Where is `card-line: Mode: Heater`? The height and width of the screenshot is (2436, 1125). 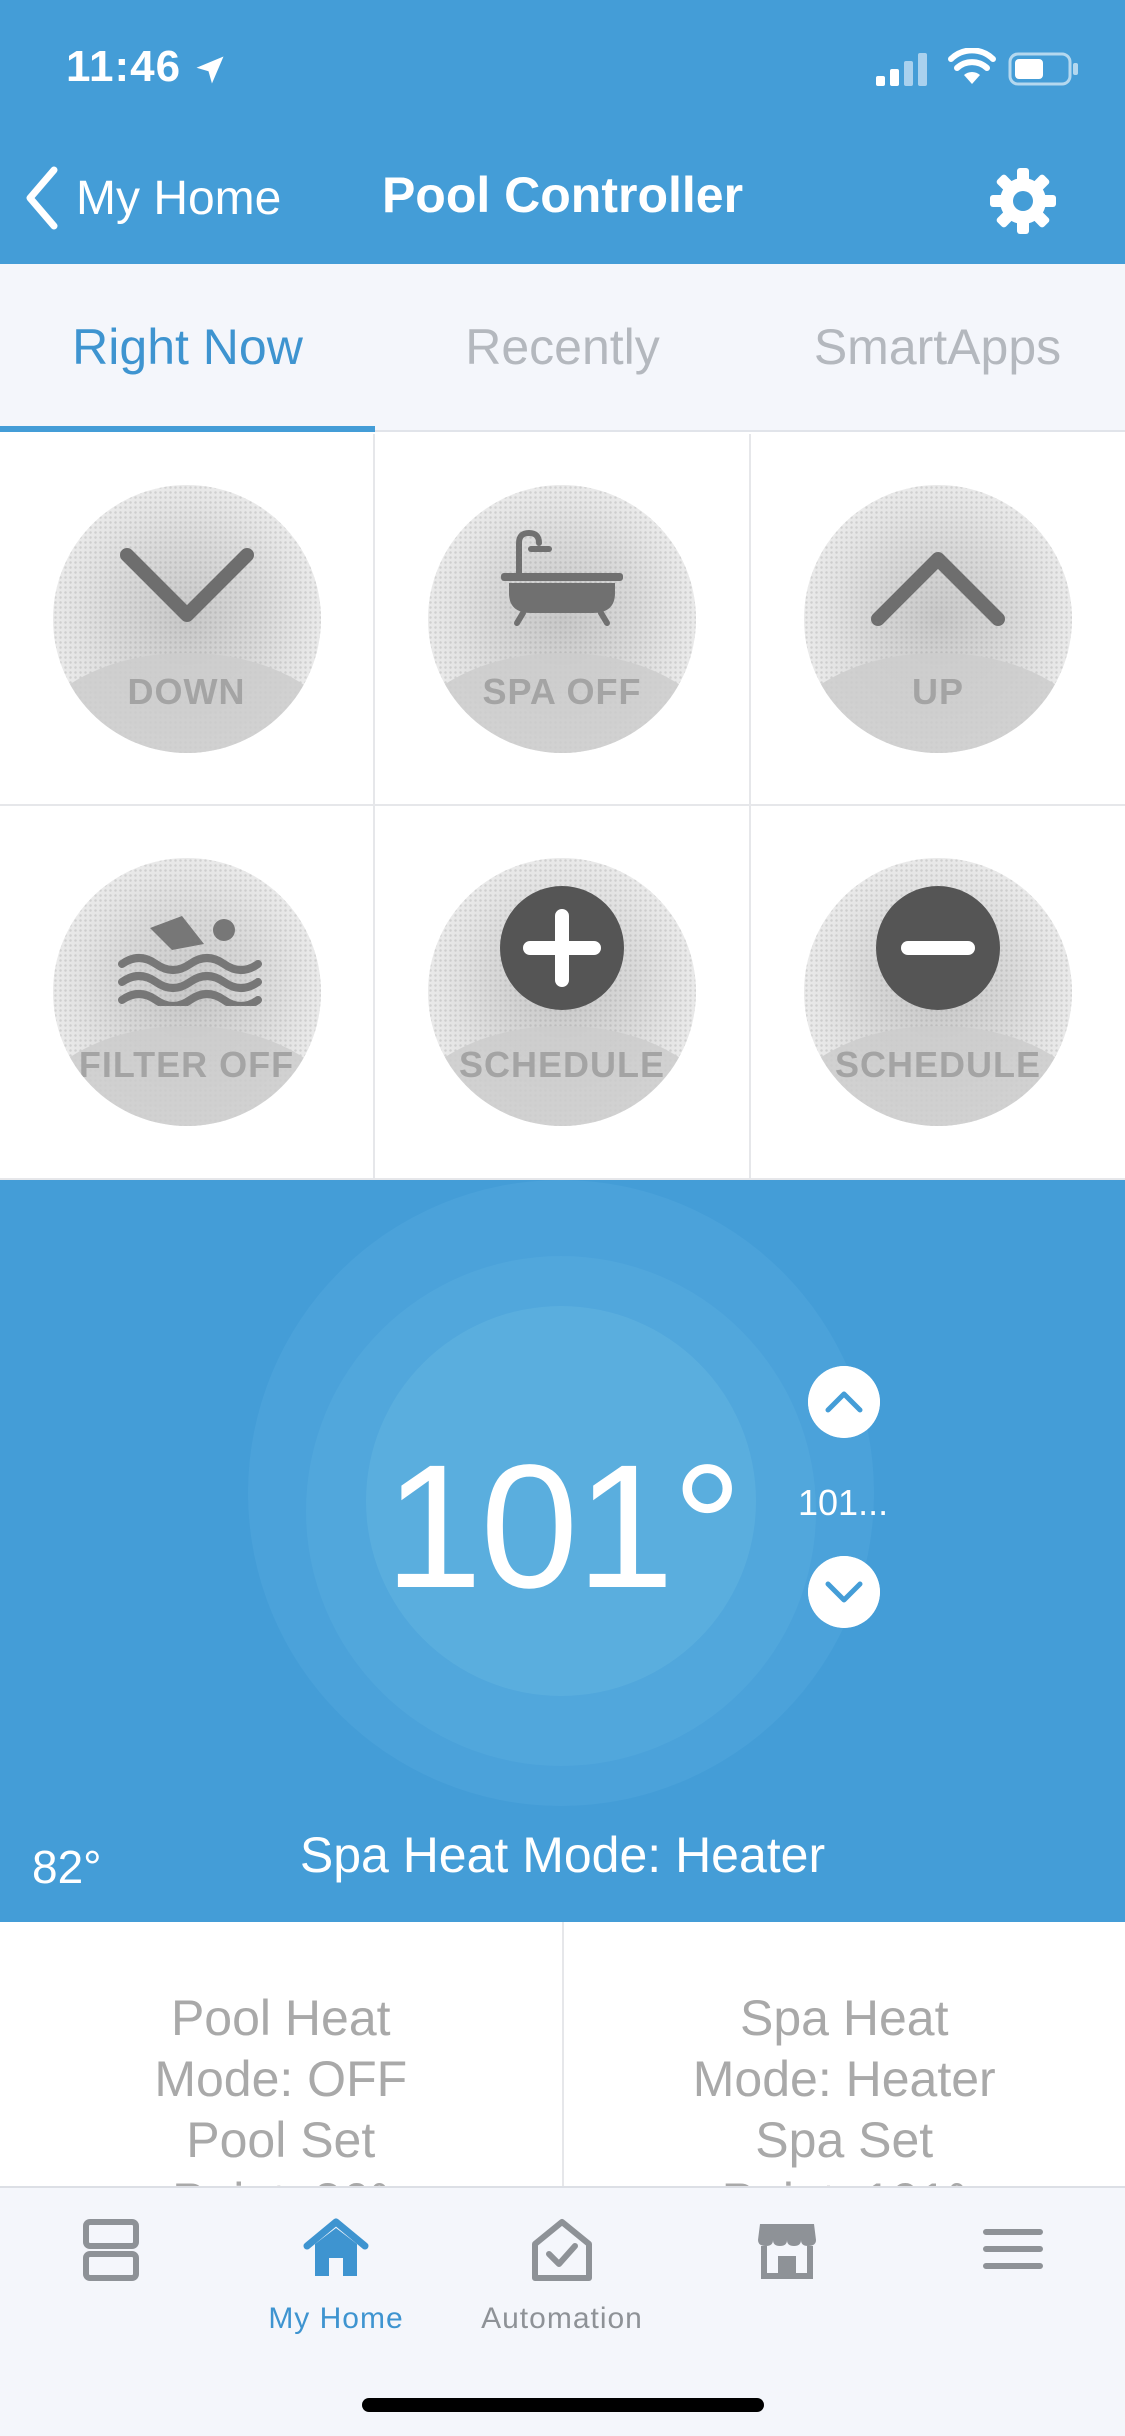
card-line: Mode: Heater is located at coordinates (844, 2079).